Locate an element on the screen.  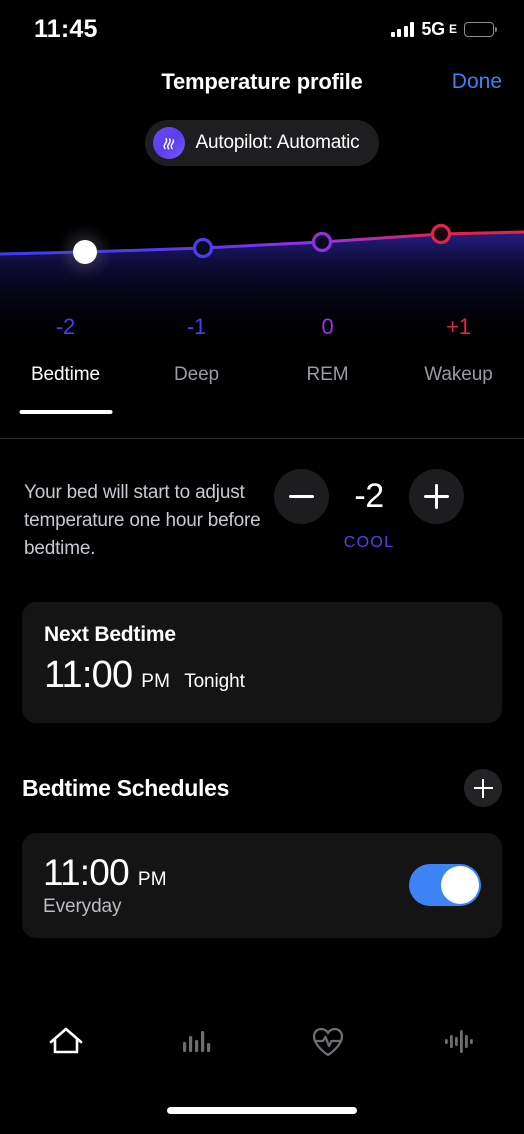
stepper-control: -2 COOL is located at coordinates (369, 510).